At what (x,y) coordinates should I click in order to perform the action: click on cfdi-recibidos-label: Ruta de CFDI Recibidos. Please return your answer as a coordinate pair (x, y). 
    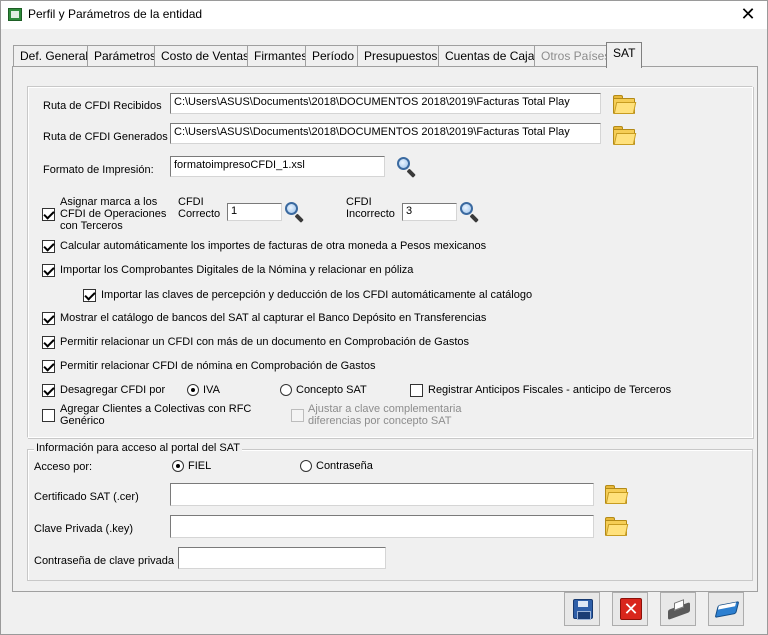
    Looking at the image, I should click on (102, 106).